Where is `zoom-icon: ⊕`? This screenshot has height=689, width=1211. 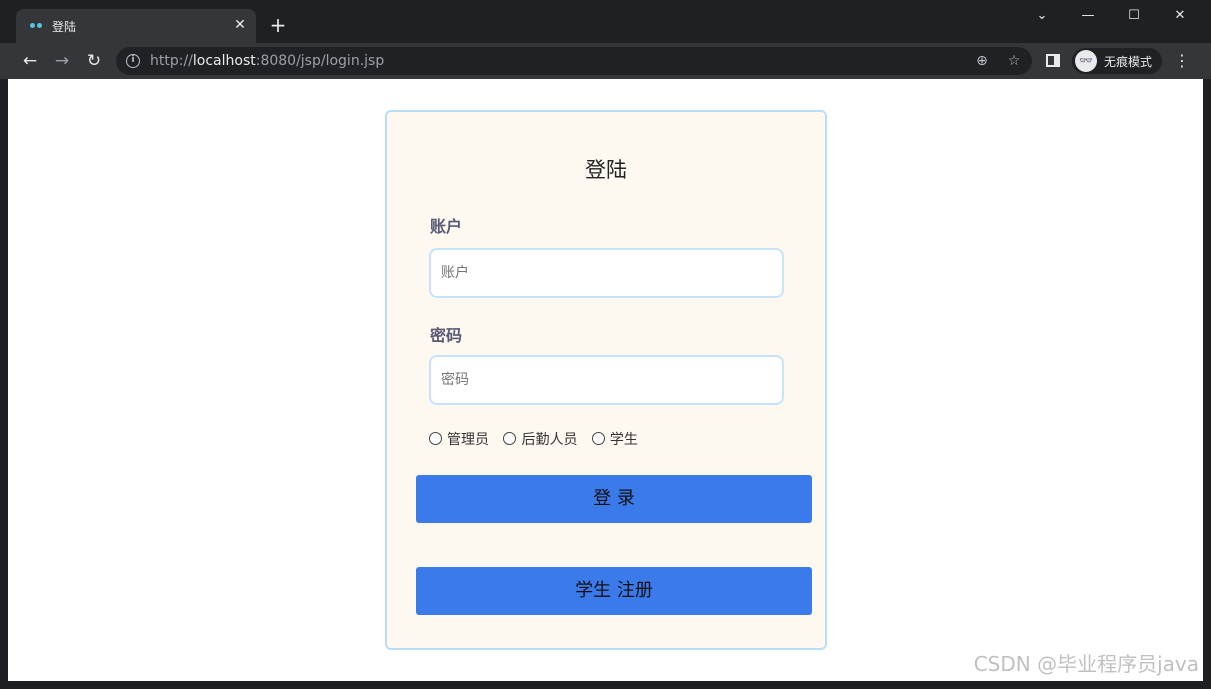 zoom-icon: ⊕ is located at coordinates (982, 61).